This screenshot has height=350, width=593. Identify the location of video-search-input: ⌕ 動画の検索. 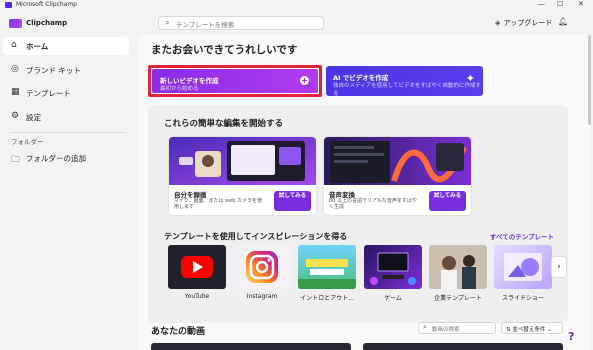
(457, 328).